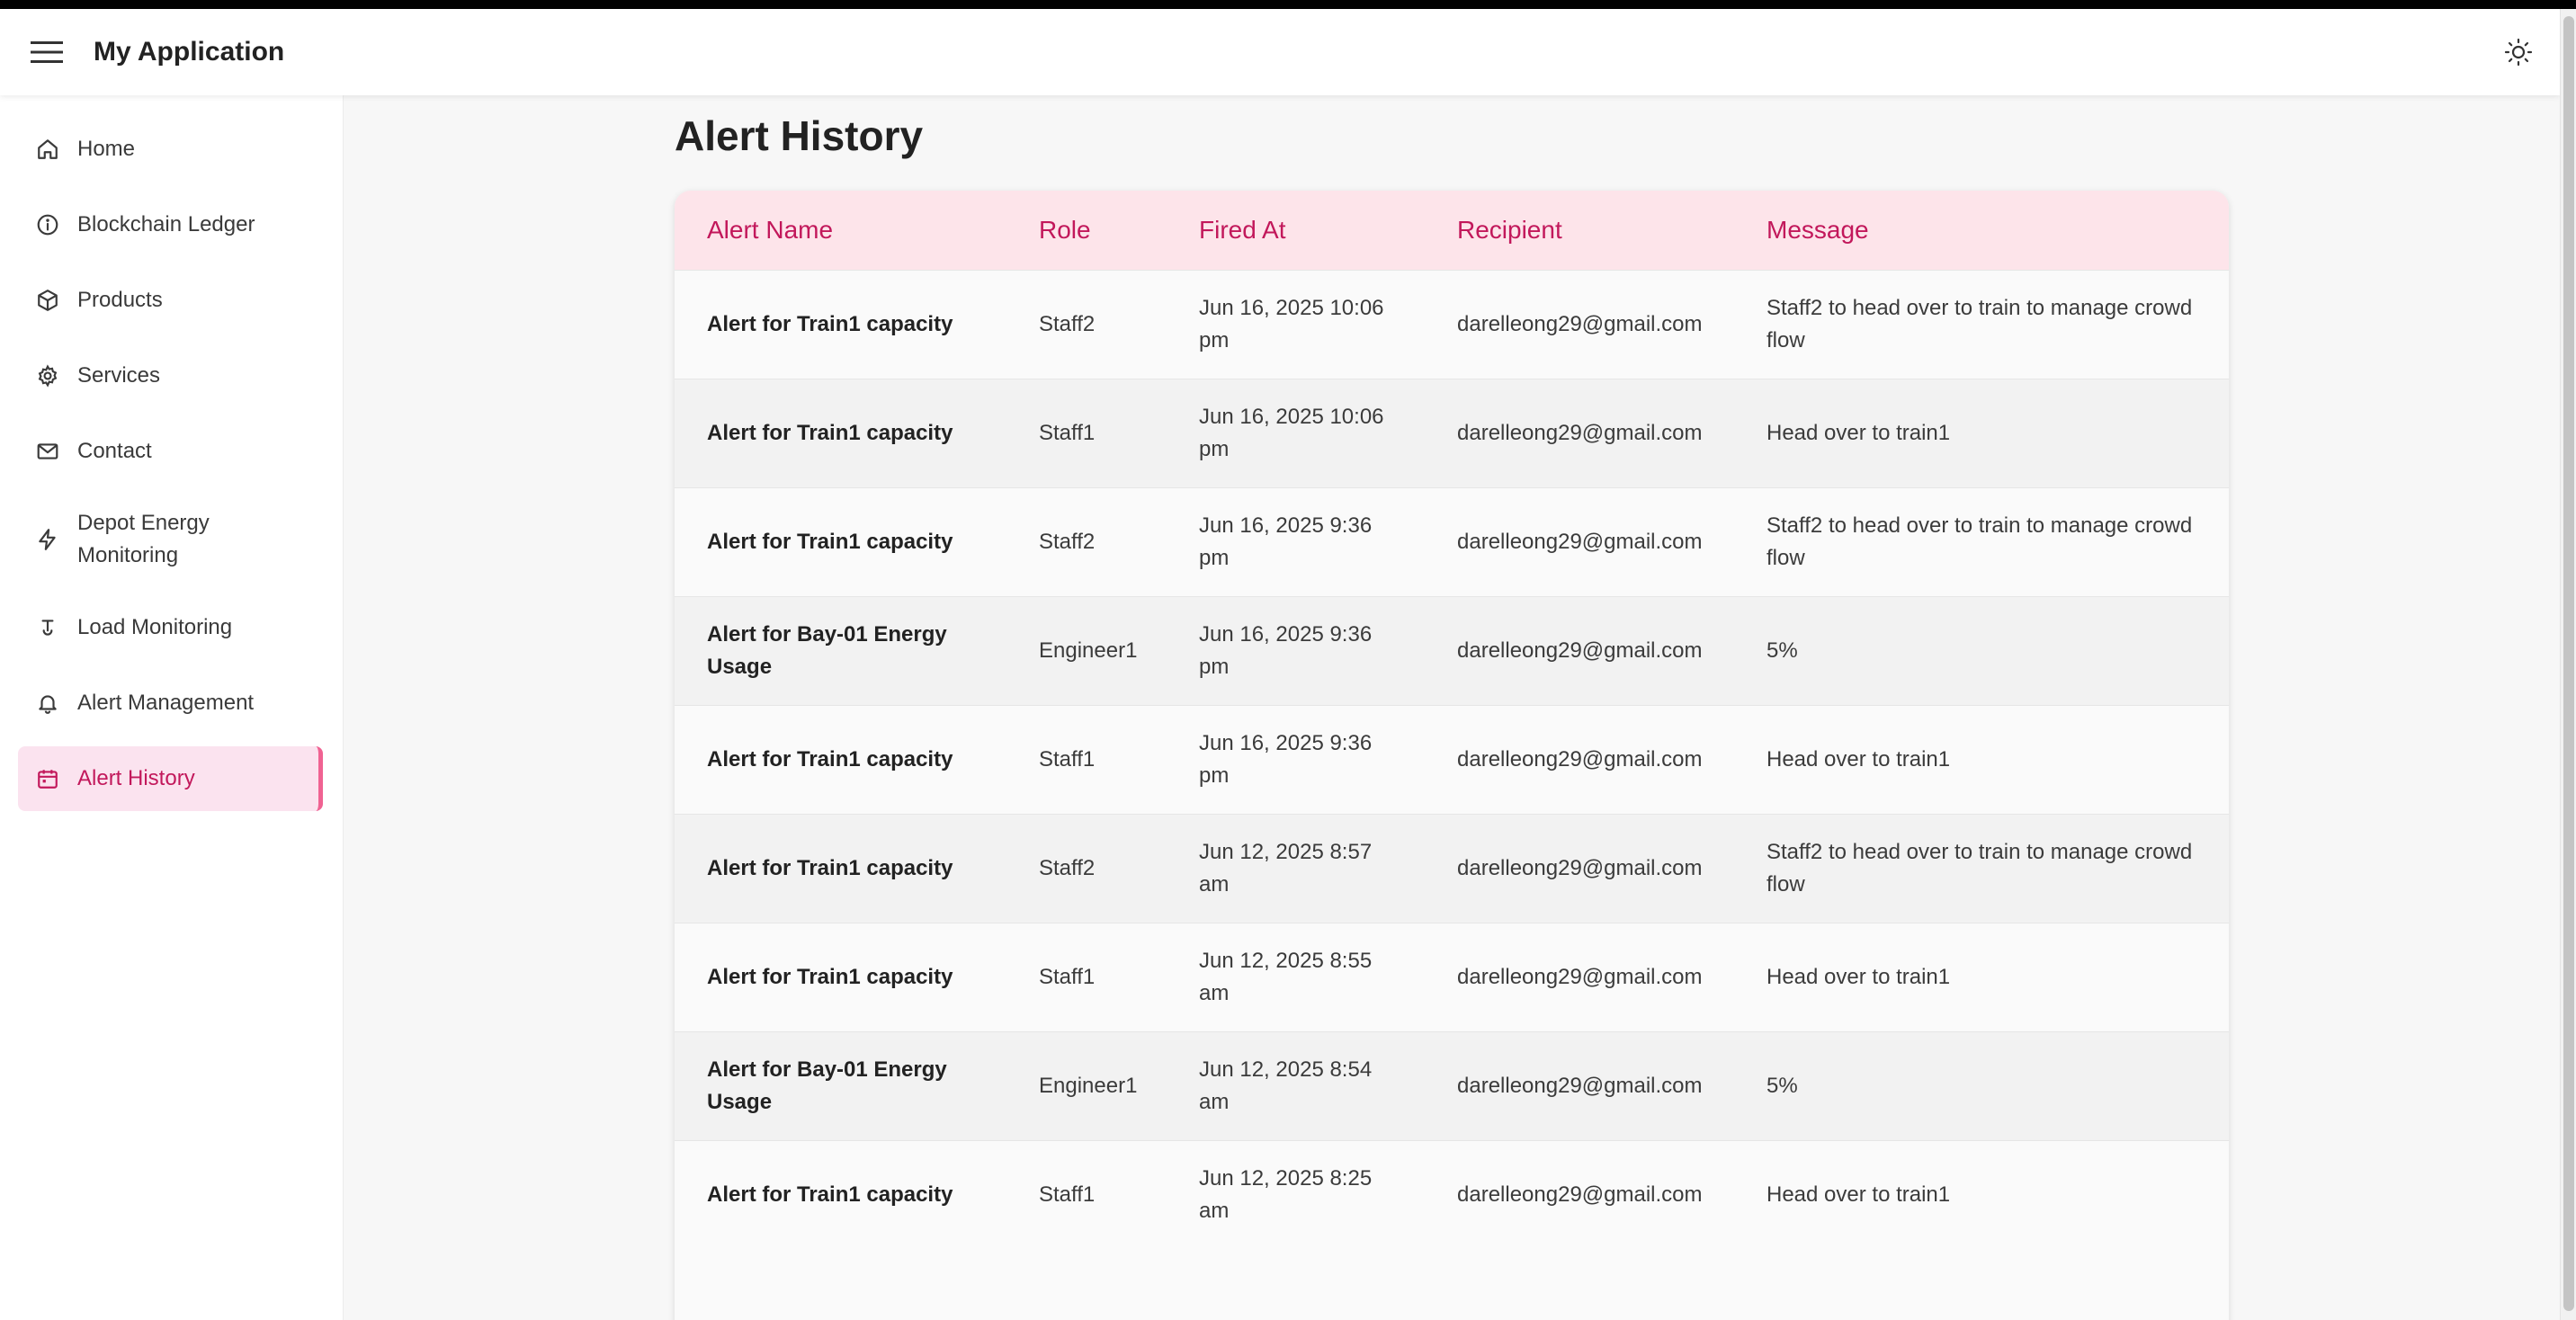 This screenshot has width=2576, height=1320. Describe the element at coordinates (106, 149) in the screenshot. I see `sidebar-item-label: Home` at that location.